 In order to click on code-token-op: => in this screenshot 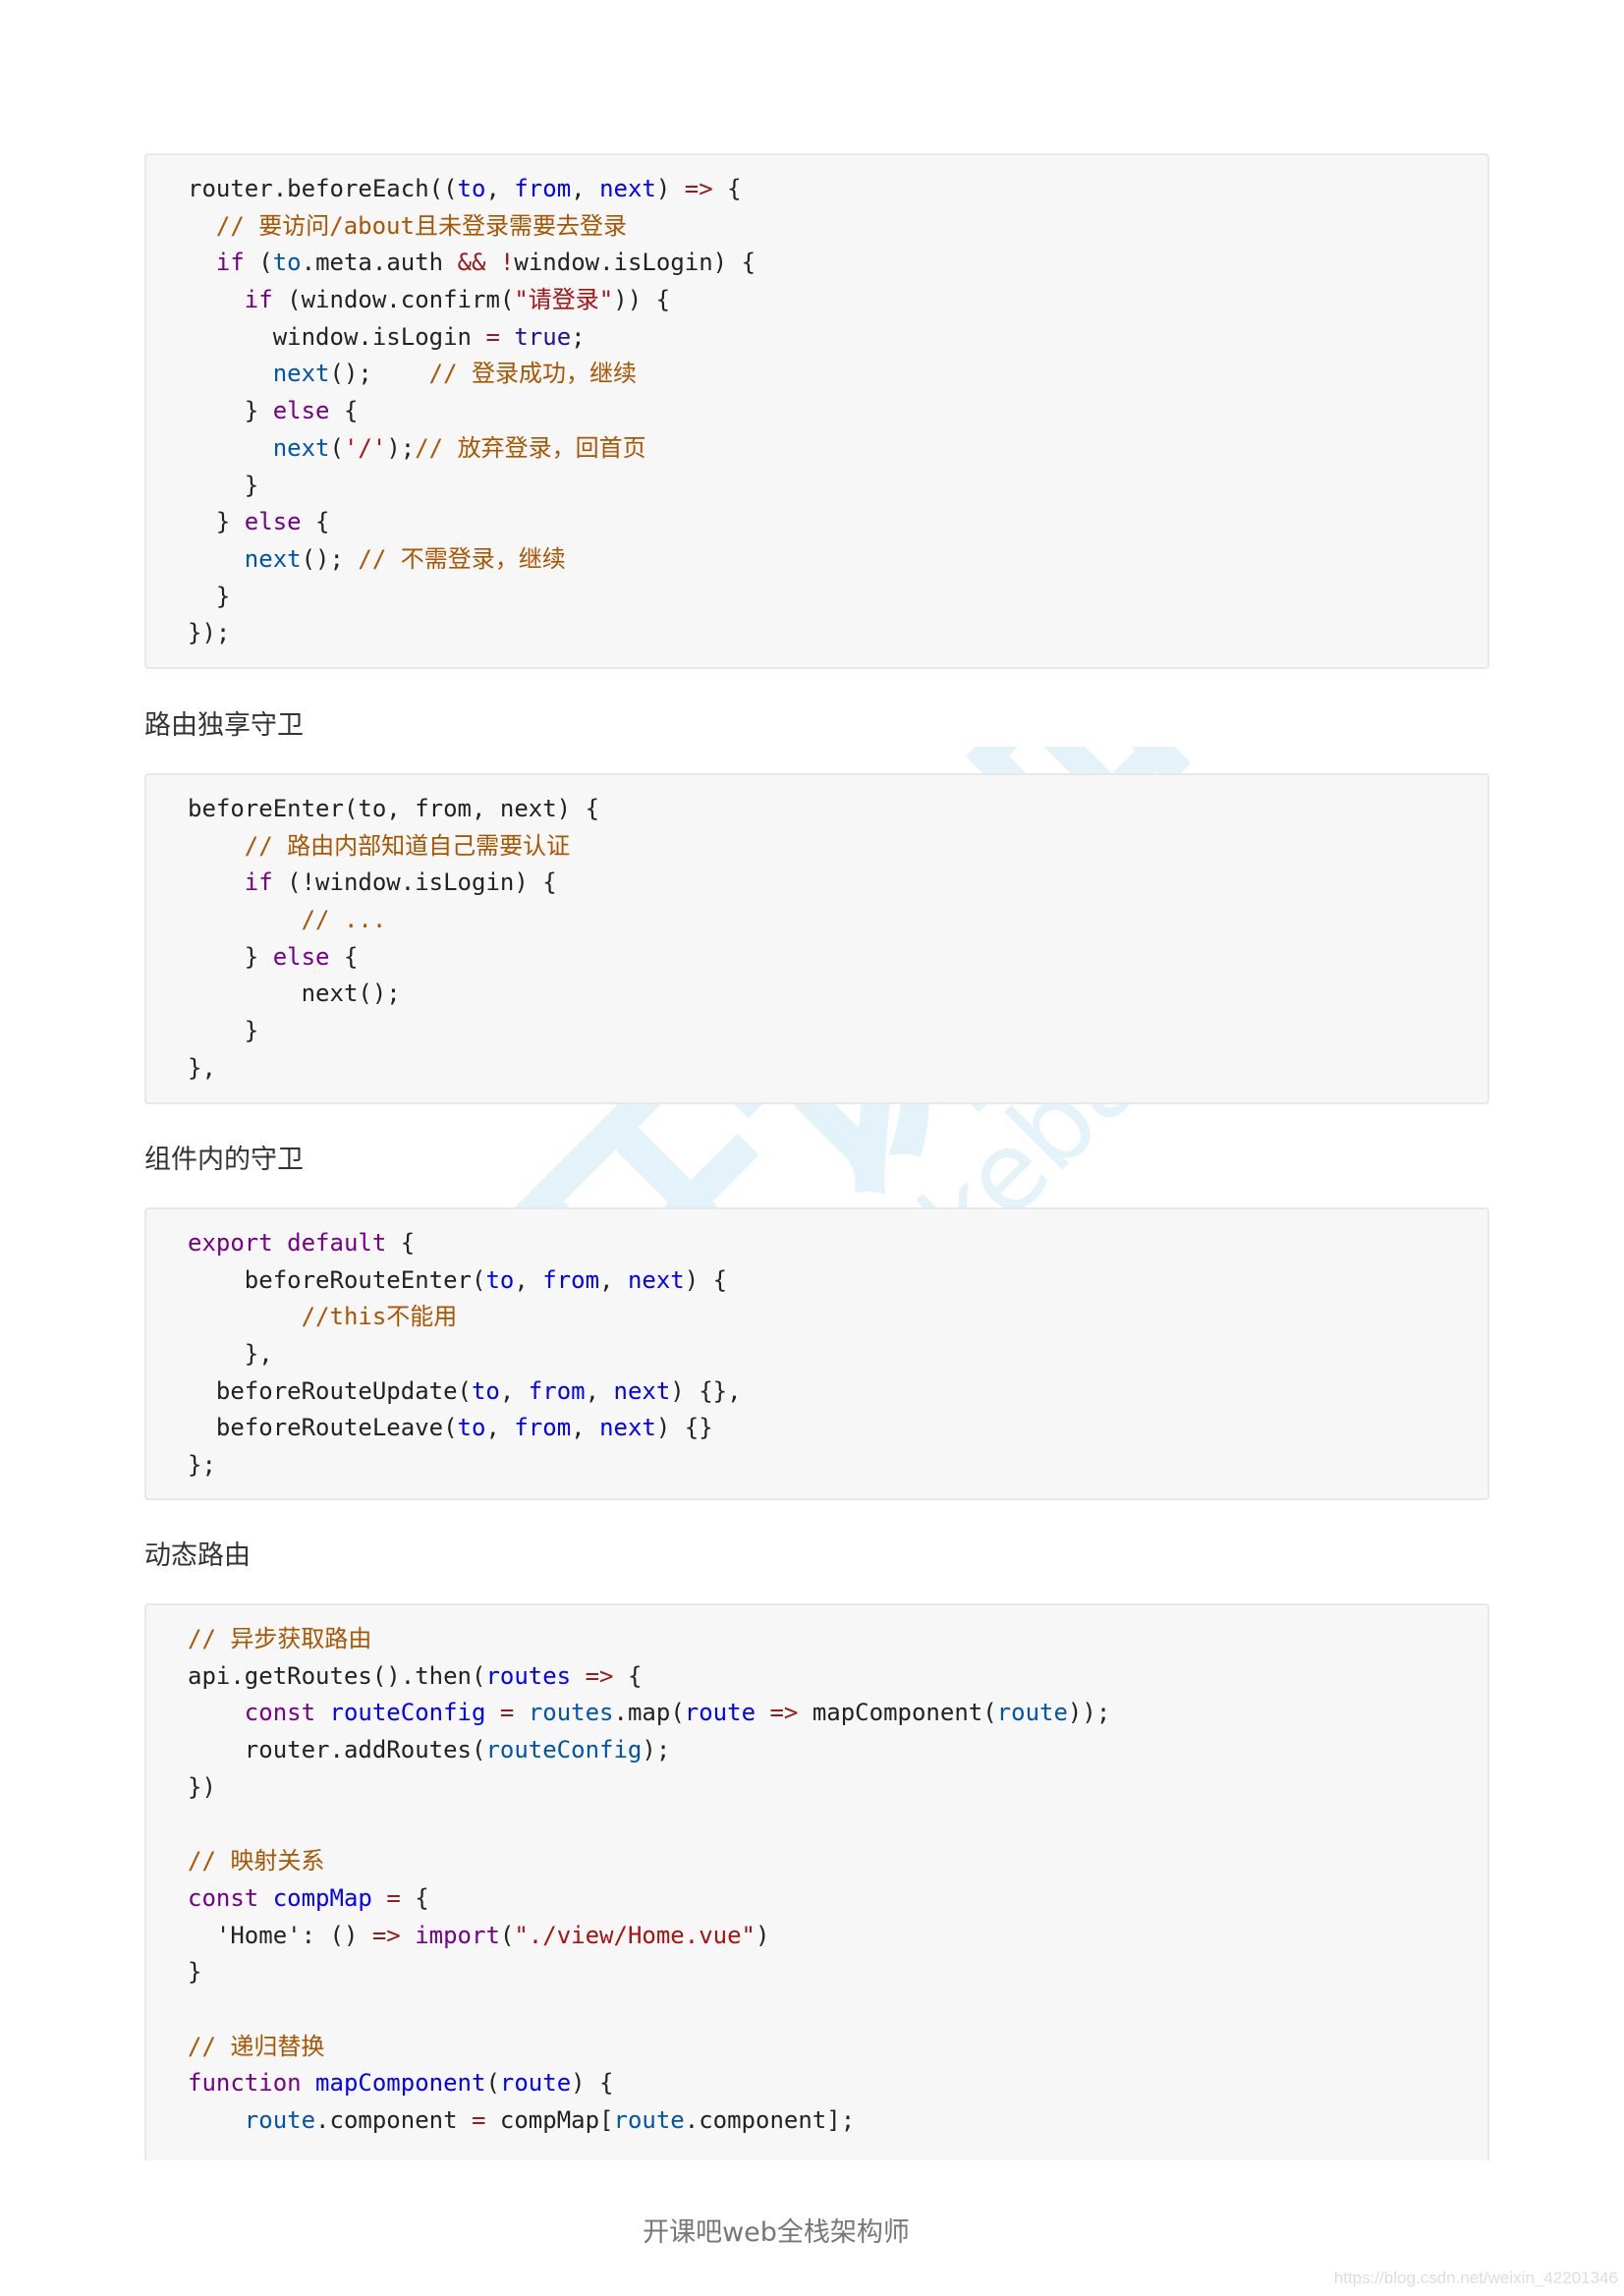, I will do `click(386, 1935)`.